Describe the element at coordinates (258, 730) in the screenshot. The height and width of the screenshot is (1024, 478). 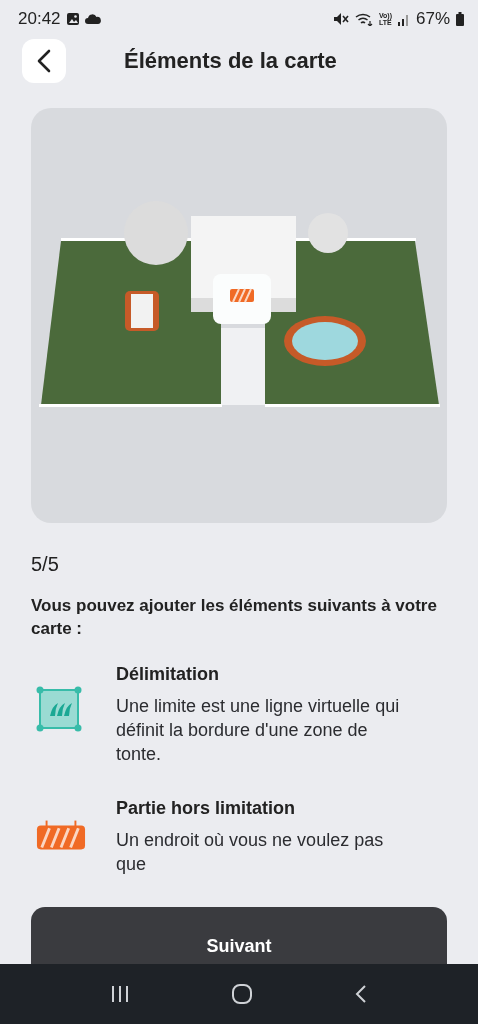
I see `element-description: Une limite est une ligne virtuelle qui définit la bordure d'une zone de tonte.` at that location.